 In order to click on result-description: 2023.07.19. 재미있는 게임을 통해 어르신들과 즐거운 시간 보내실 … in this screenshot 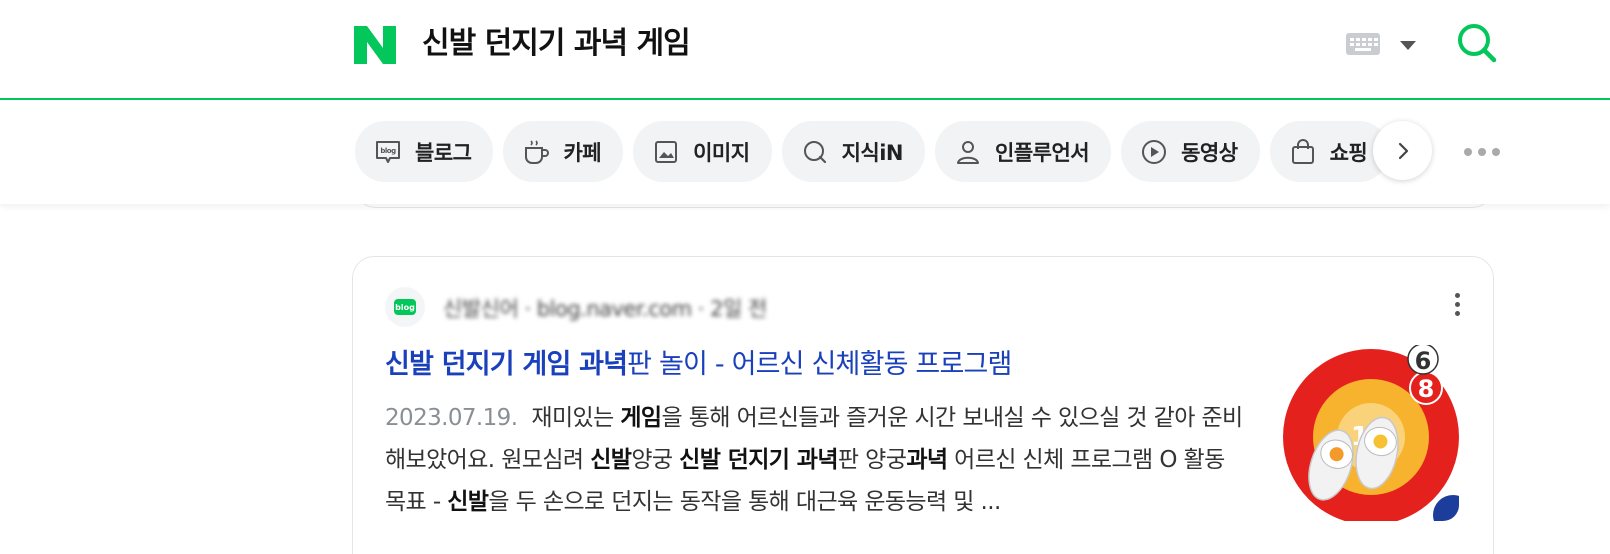, I will do `click(815, 460)`.